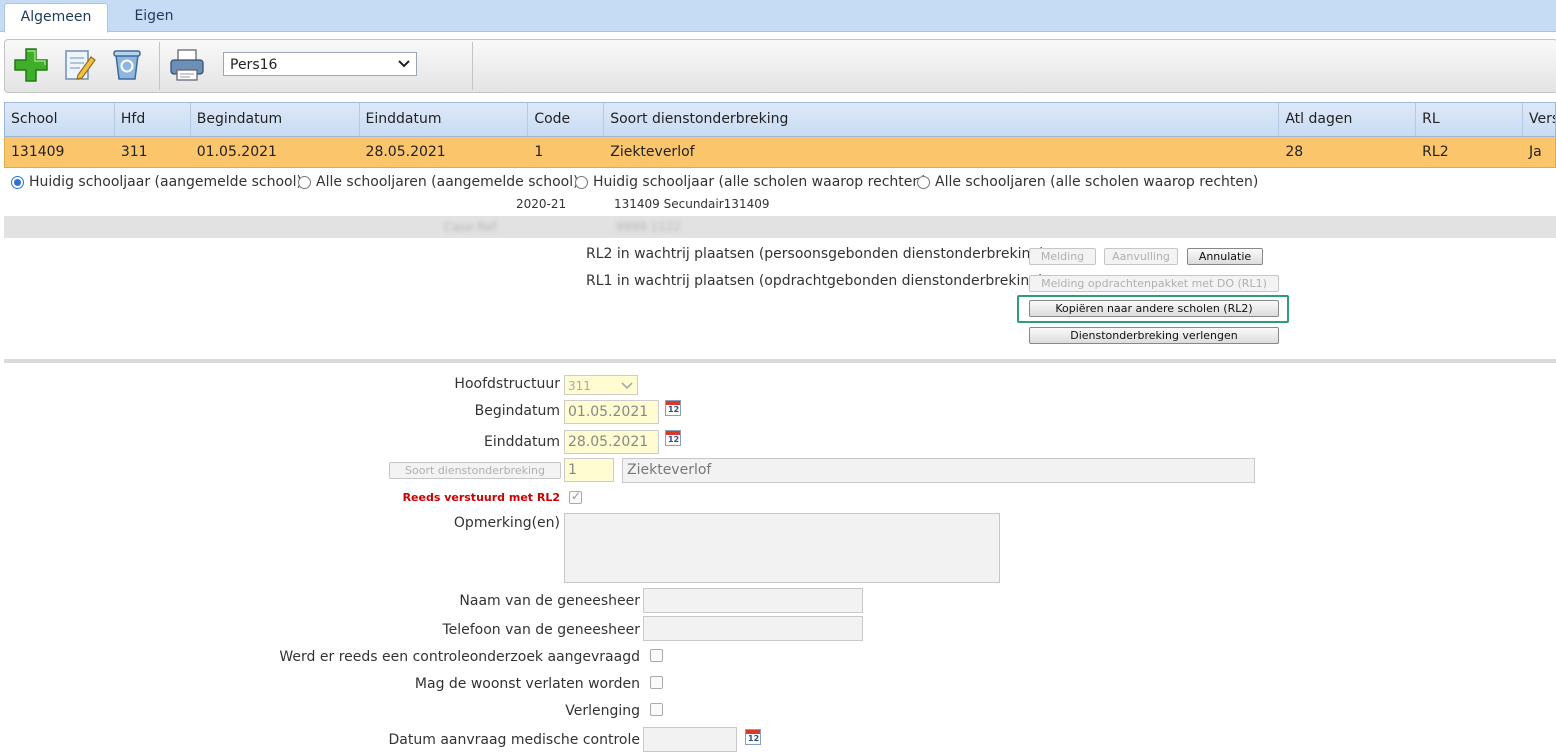  I want to click on cell-hfd: 311, so click(134, 152).